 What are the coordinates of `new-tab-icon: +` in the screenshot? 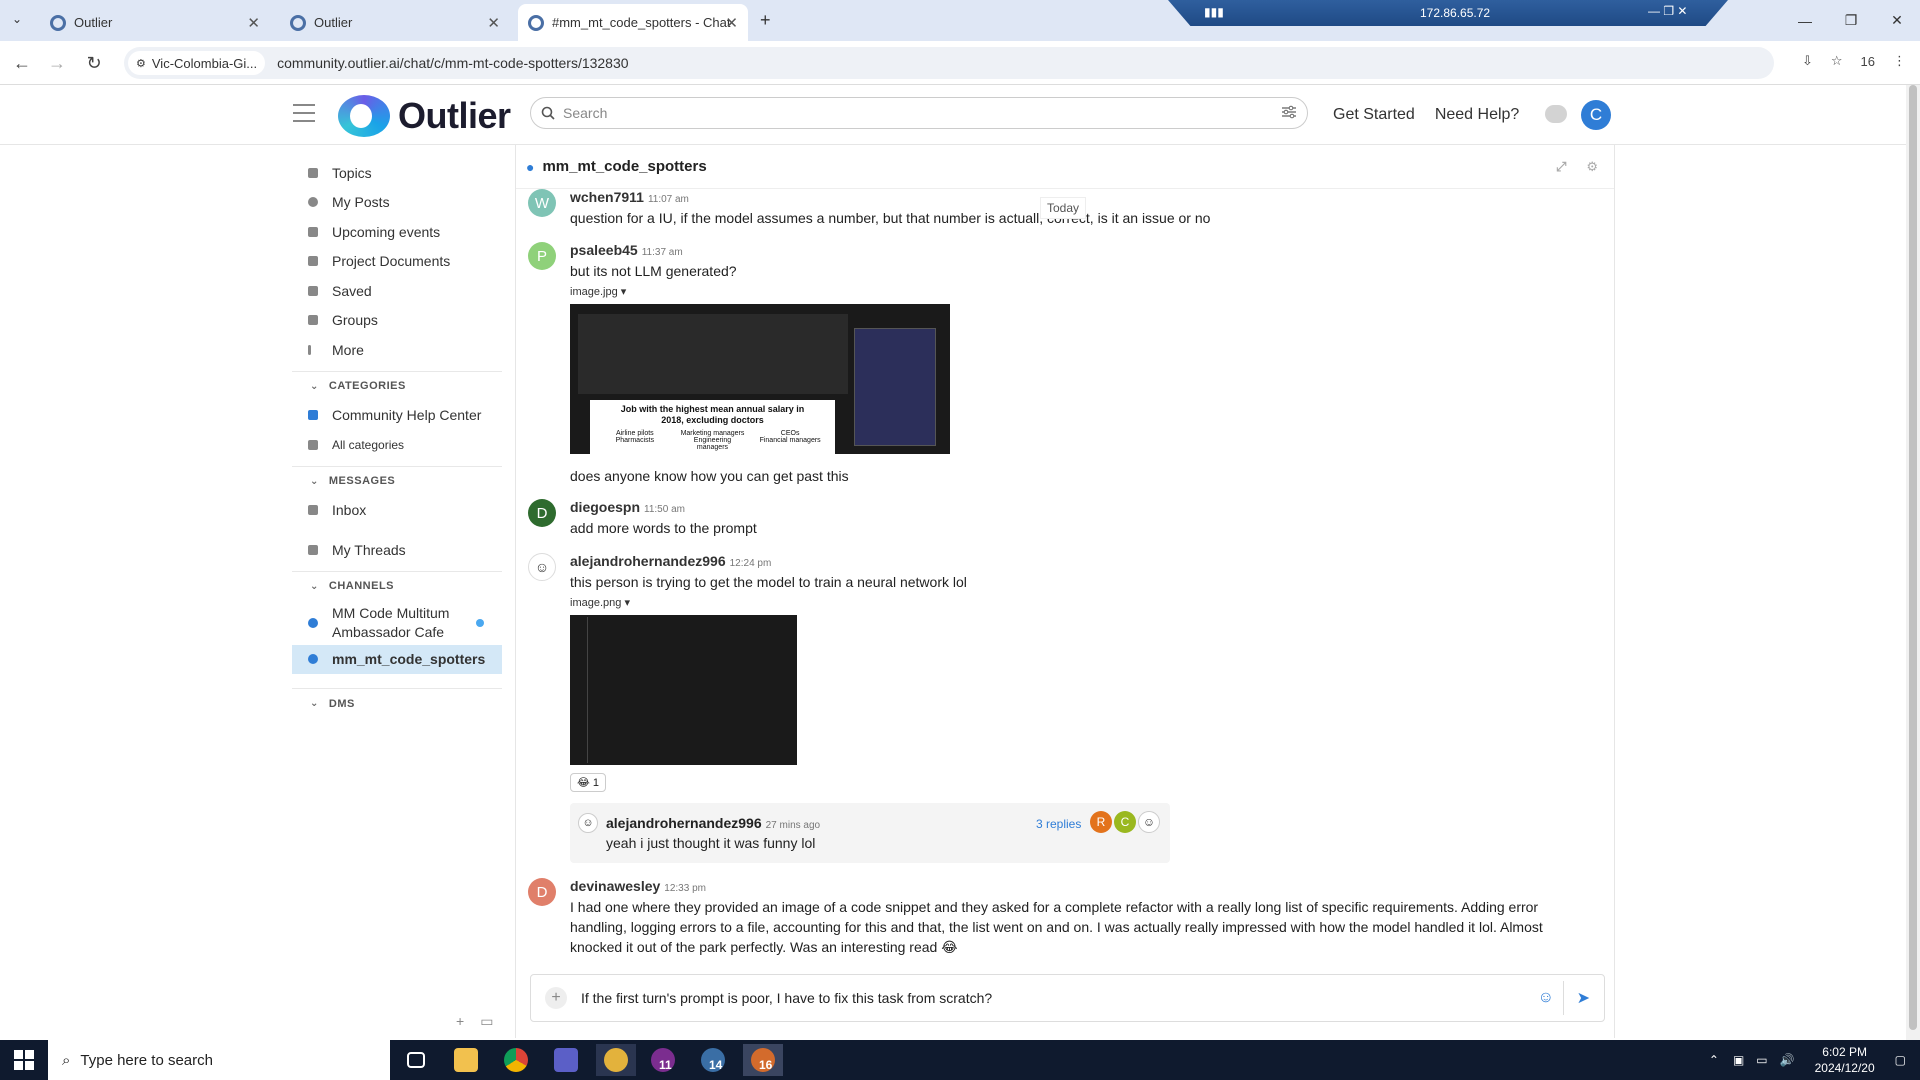 It's located at (765, 20).